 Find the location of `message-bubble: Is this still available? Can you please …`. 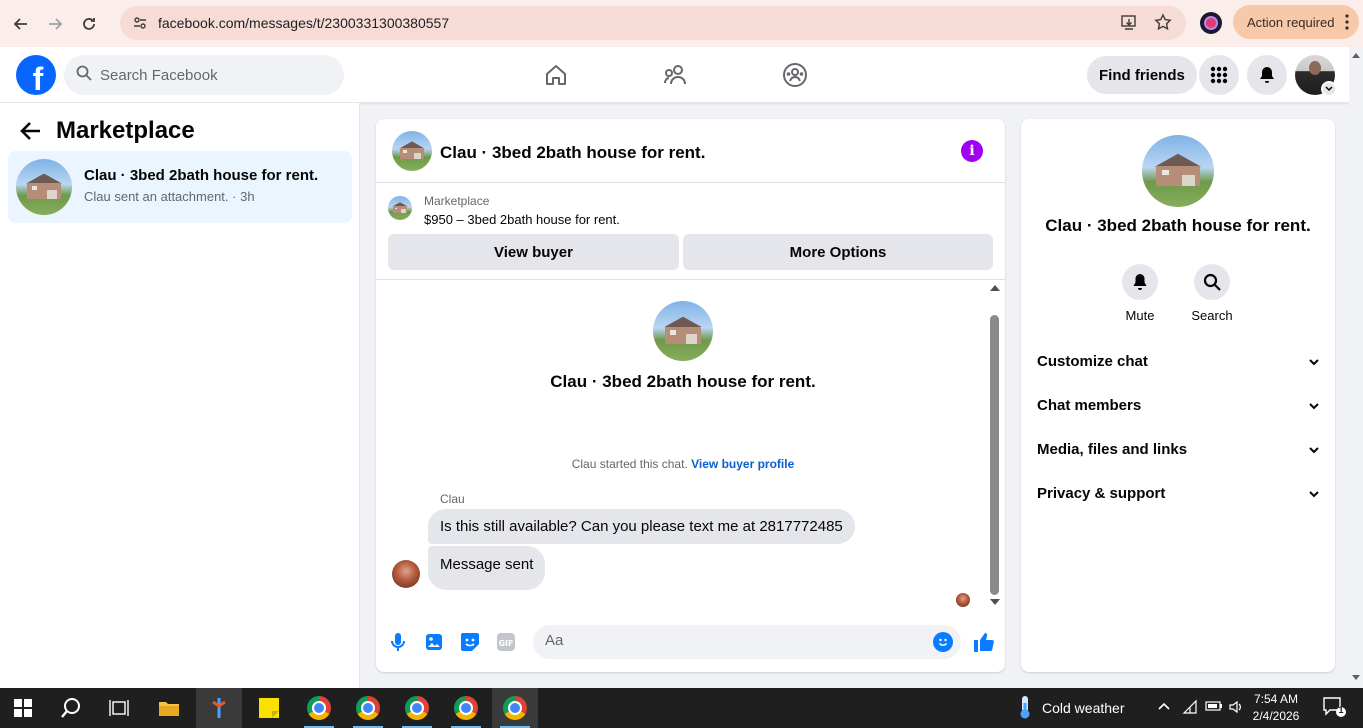

message-bubble: Is this still available? Can you please … is located at coordinates (641, 526).